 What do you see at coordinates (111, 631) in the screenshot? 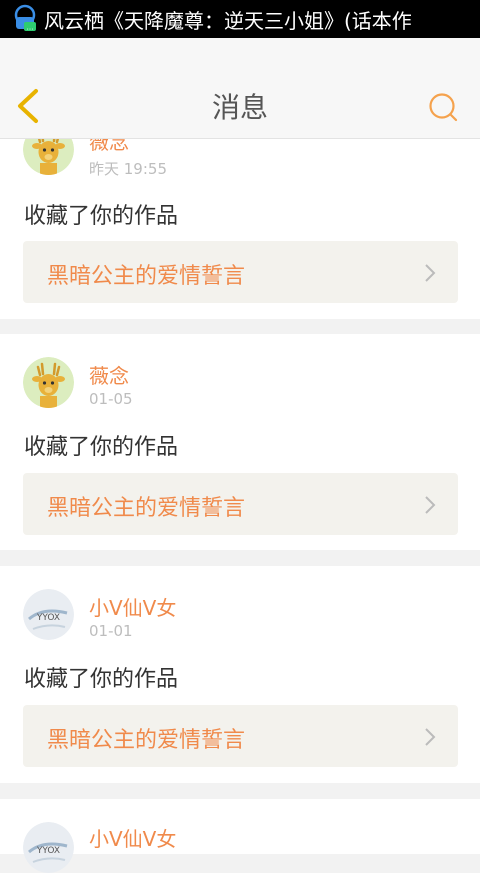
I see `timestamp: 01-01` at bounding box center [111, 631].